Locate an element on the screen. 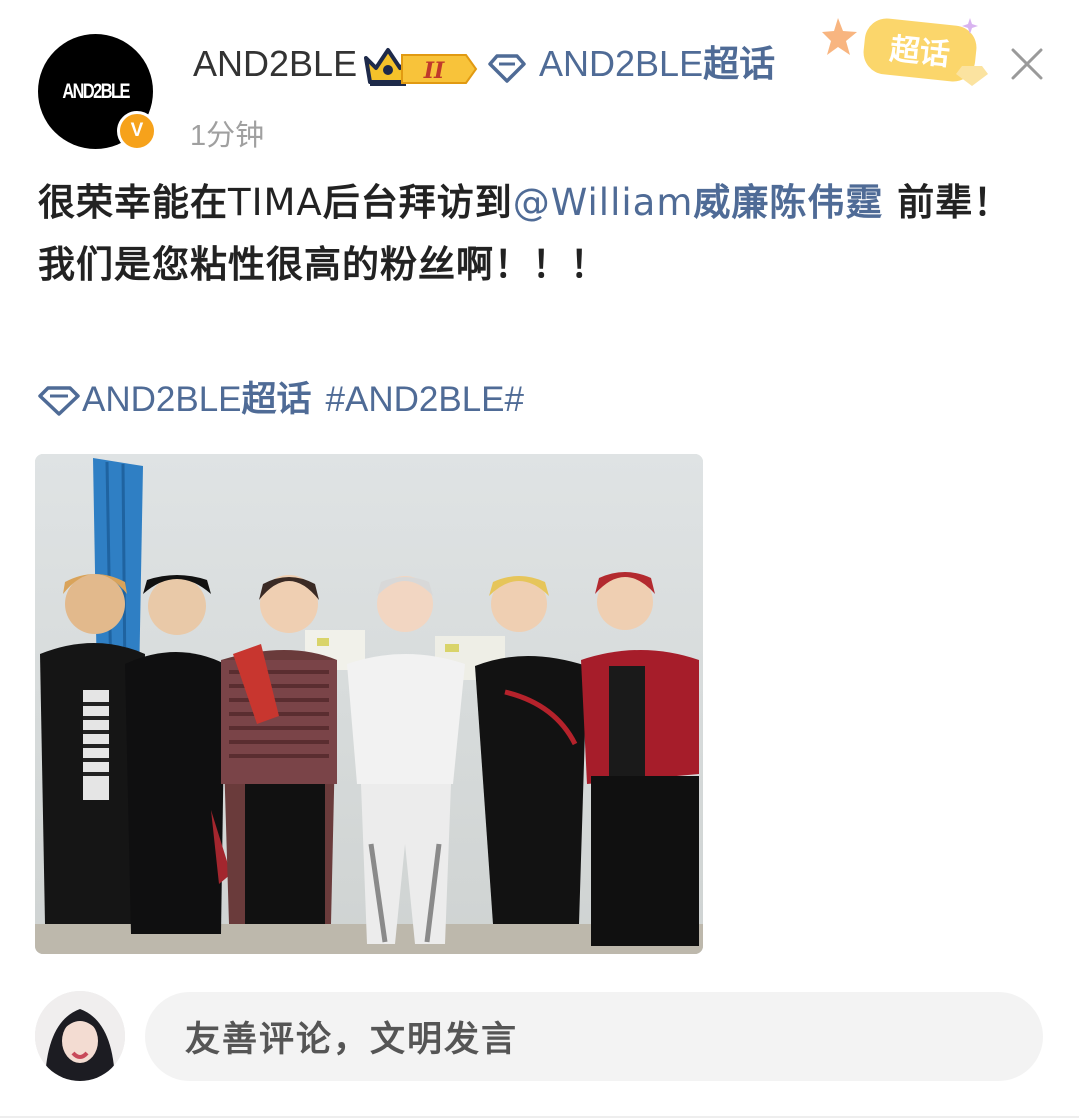 This screenshot has width=1079, height=1120. close-icon is located at coordinates (1027, 64).